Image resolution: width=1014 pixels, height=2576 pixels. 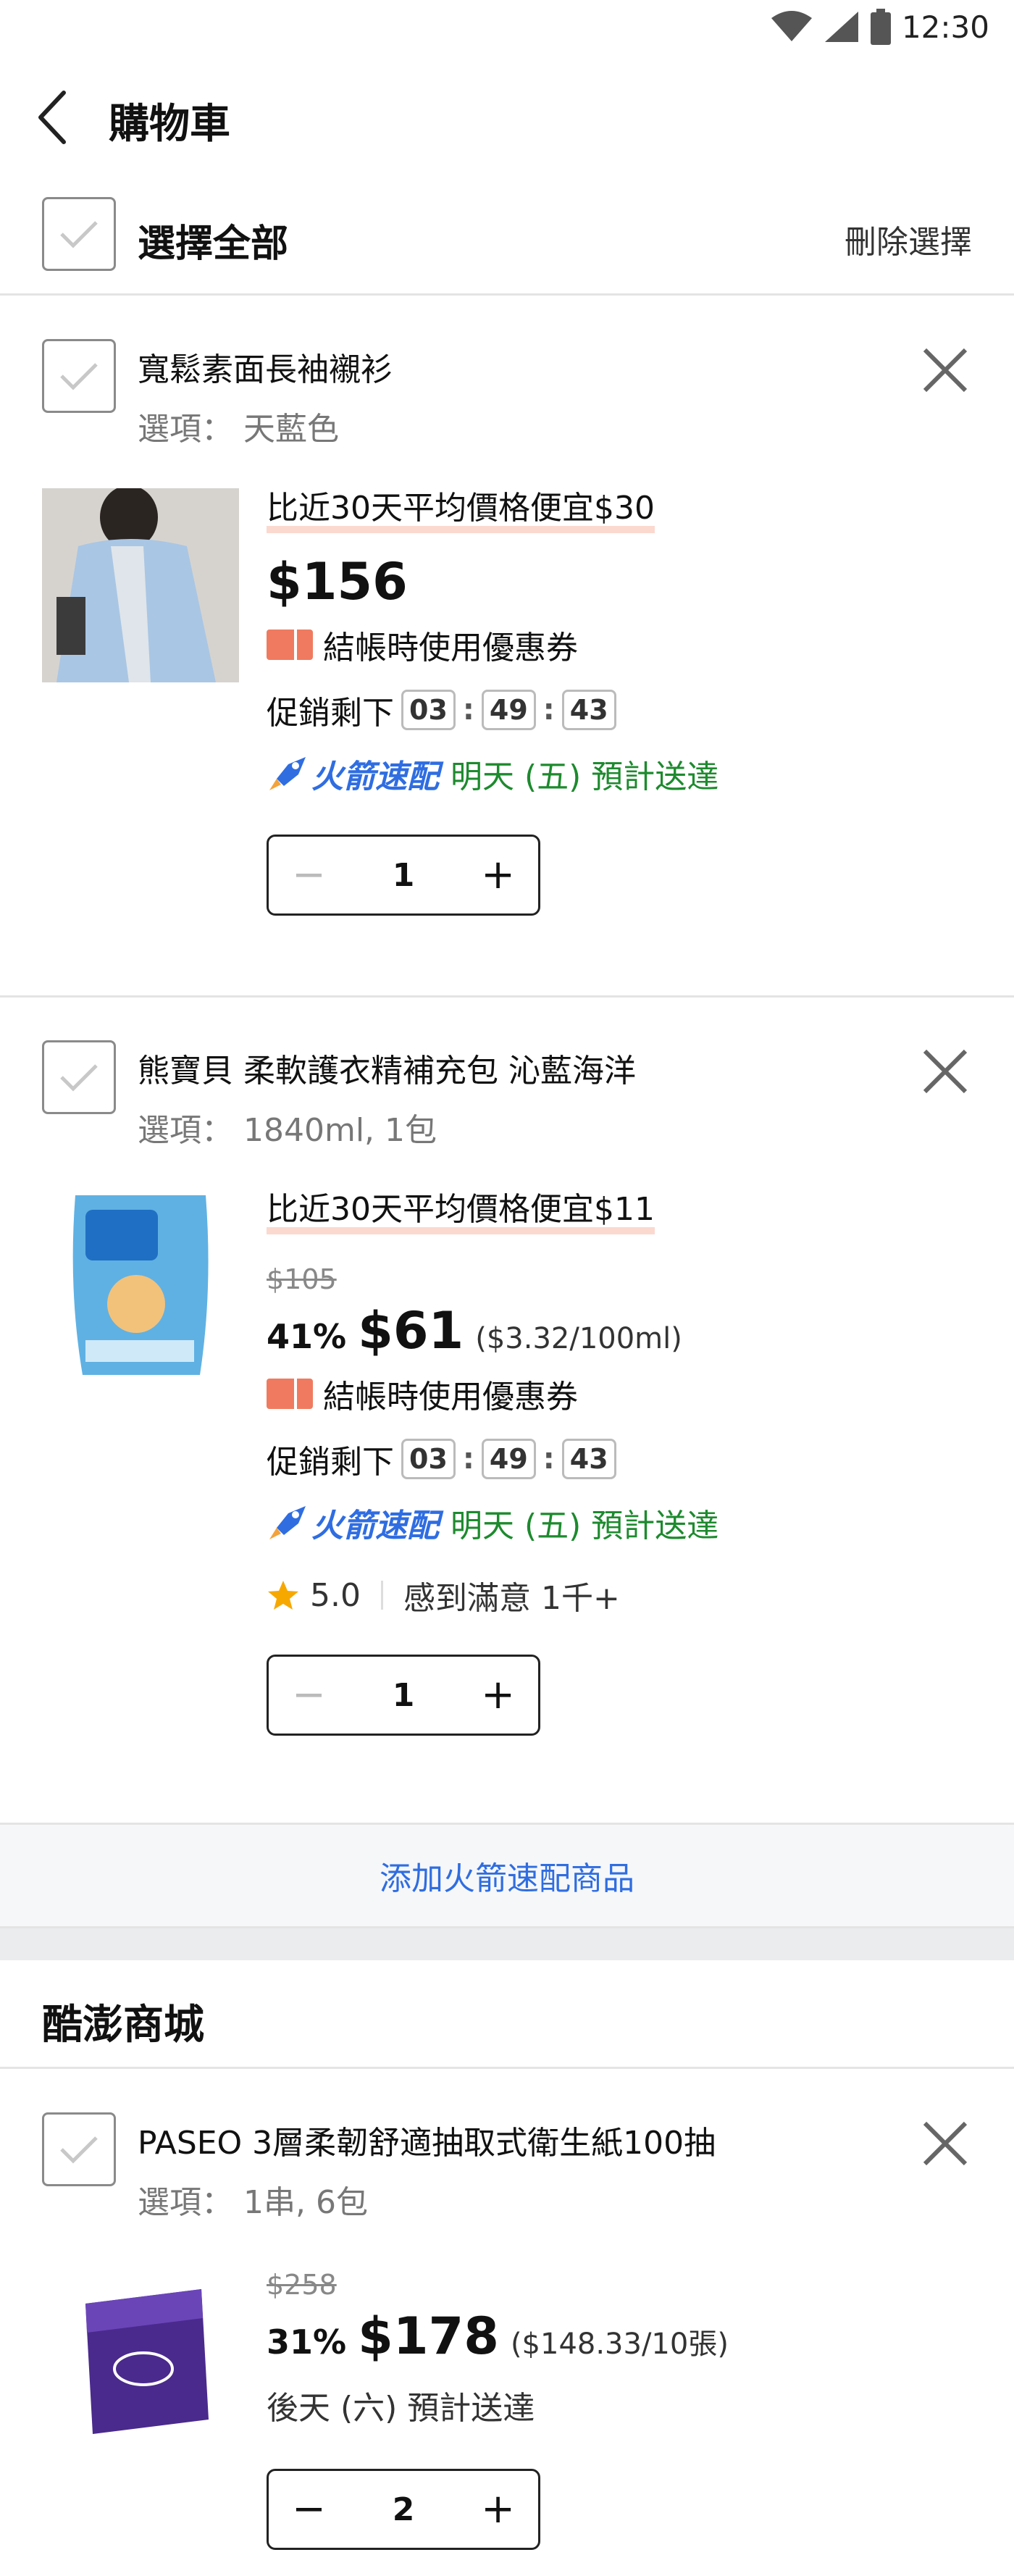 I want to click on shirt-product-image, so click(x=140, y=583).